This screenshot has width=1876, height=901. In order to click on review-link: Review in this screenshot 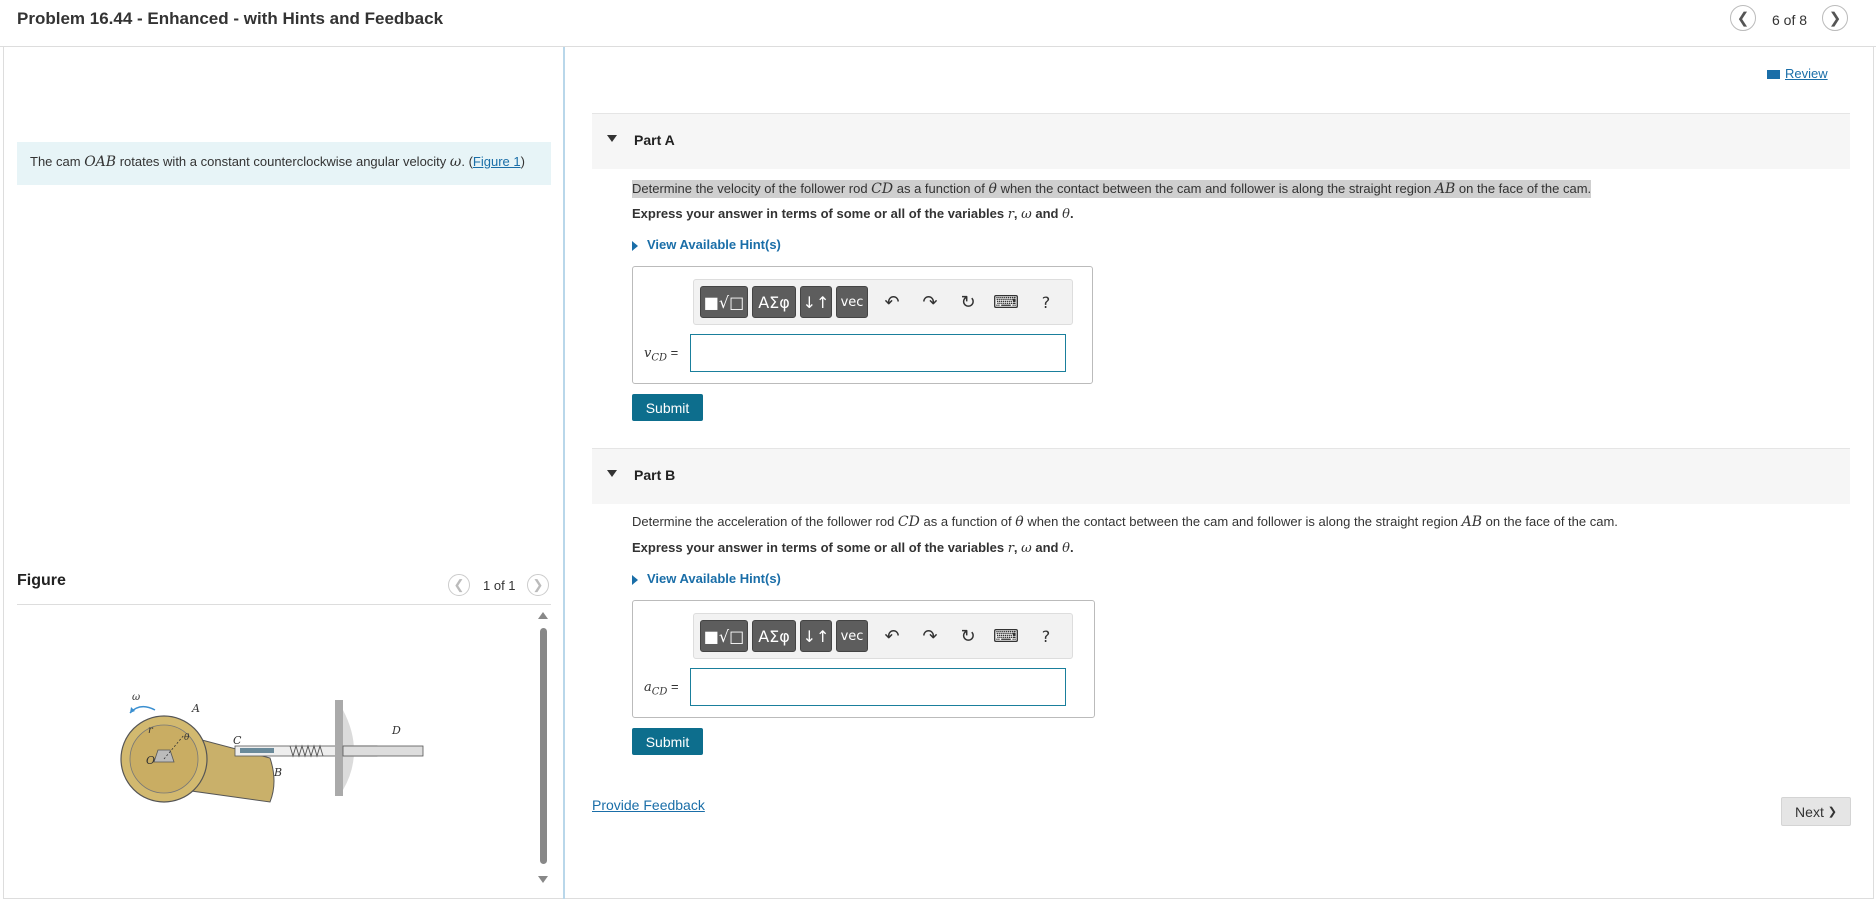, I will do `click(1797, 73)`.